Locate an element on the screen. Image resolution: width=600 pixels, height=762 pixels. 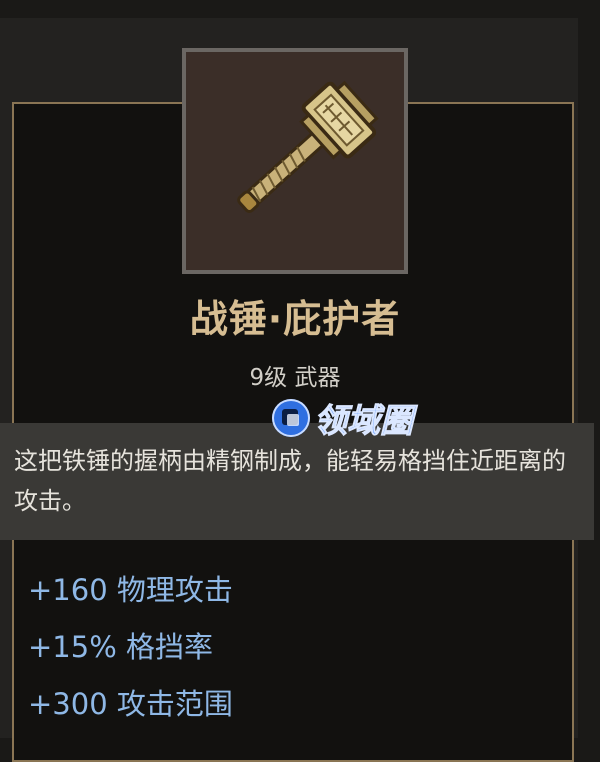
war-hammer-icon is located at coordinates (308, 146).